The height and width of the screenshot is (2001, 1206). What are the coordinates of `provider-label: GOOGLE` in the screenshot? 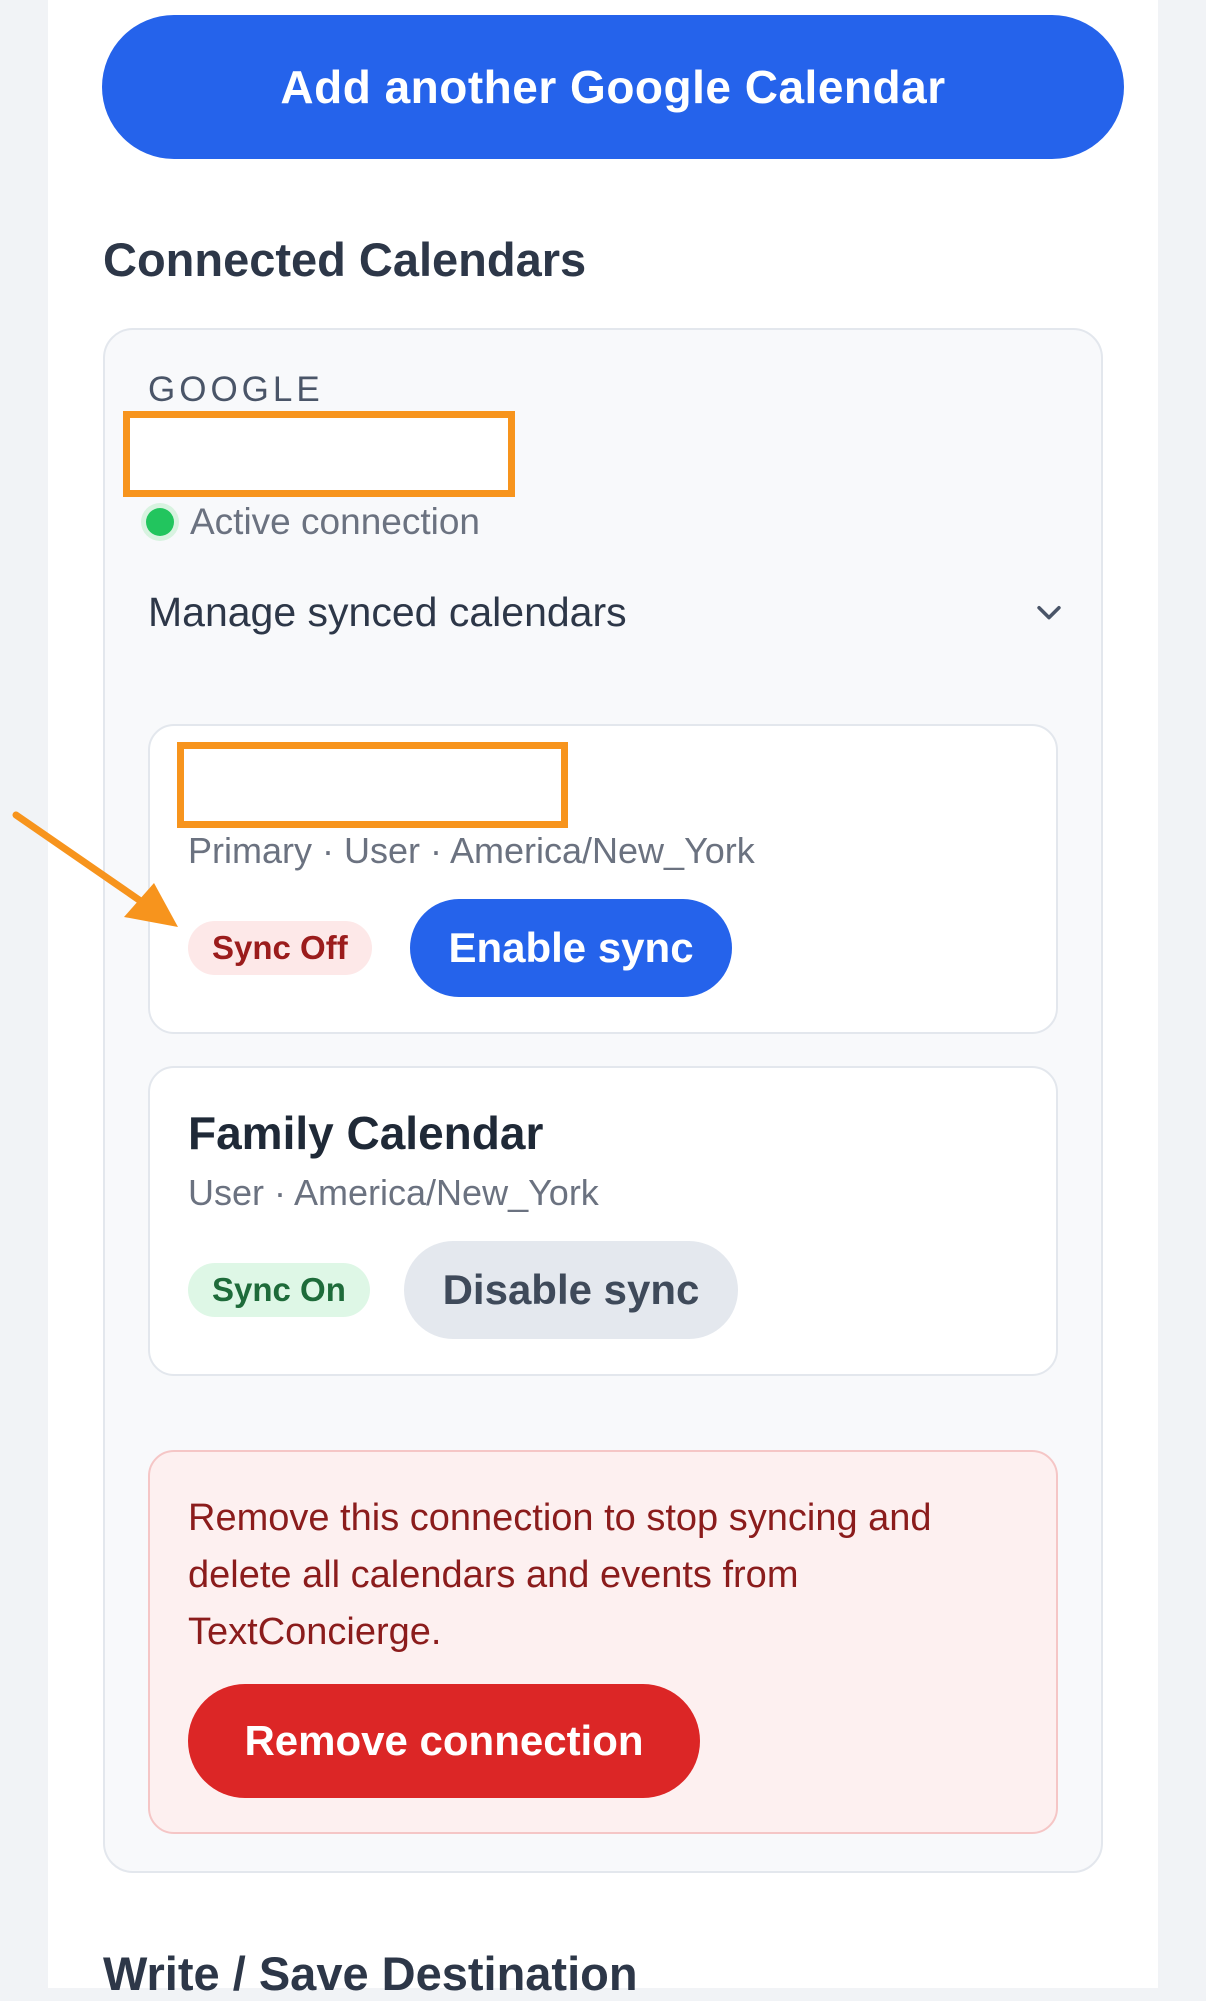 It's located at (236, 389).